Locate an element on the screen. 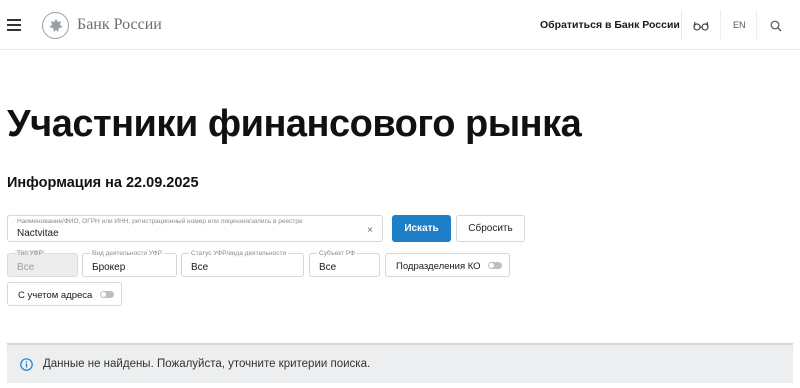 The image size is (800, 388). filter-status-select: Статус УФР/вида деятельности Все is located at coordinates (242, 263).